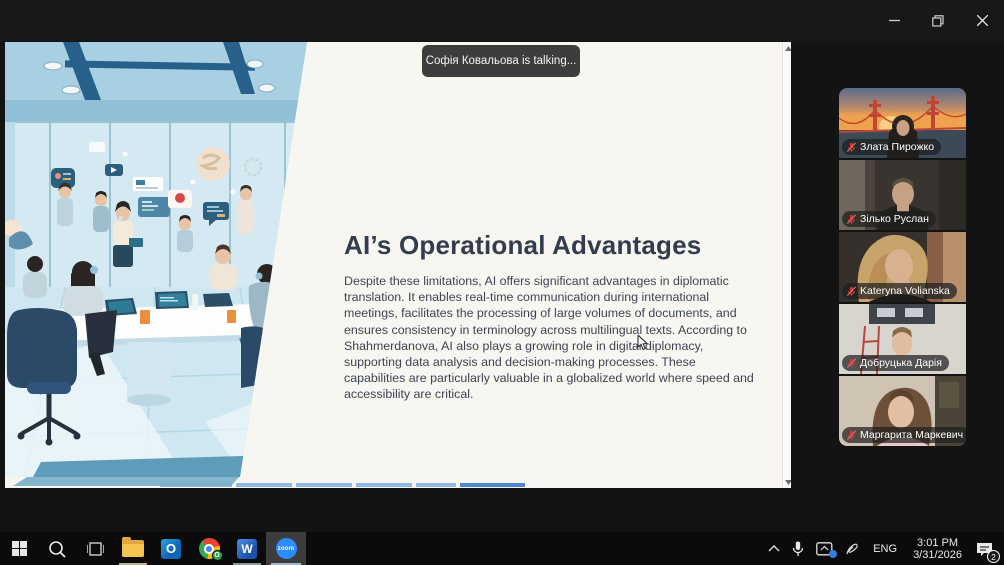 The image size is (1004, 565). I want to click on taskbar-left: O O W zoom, so click(153, 548).